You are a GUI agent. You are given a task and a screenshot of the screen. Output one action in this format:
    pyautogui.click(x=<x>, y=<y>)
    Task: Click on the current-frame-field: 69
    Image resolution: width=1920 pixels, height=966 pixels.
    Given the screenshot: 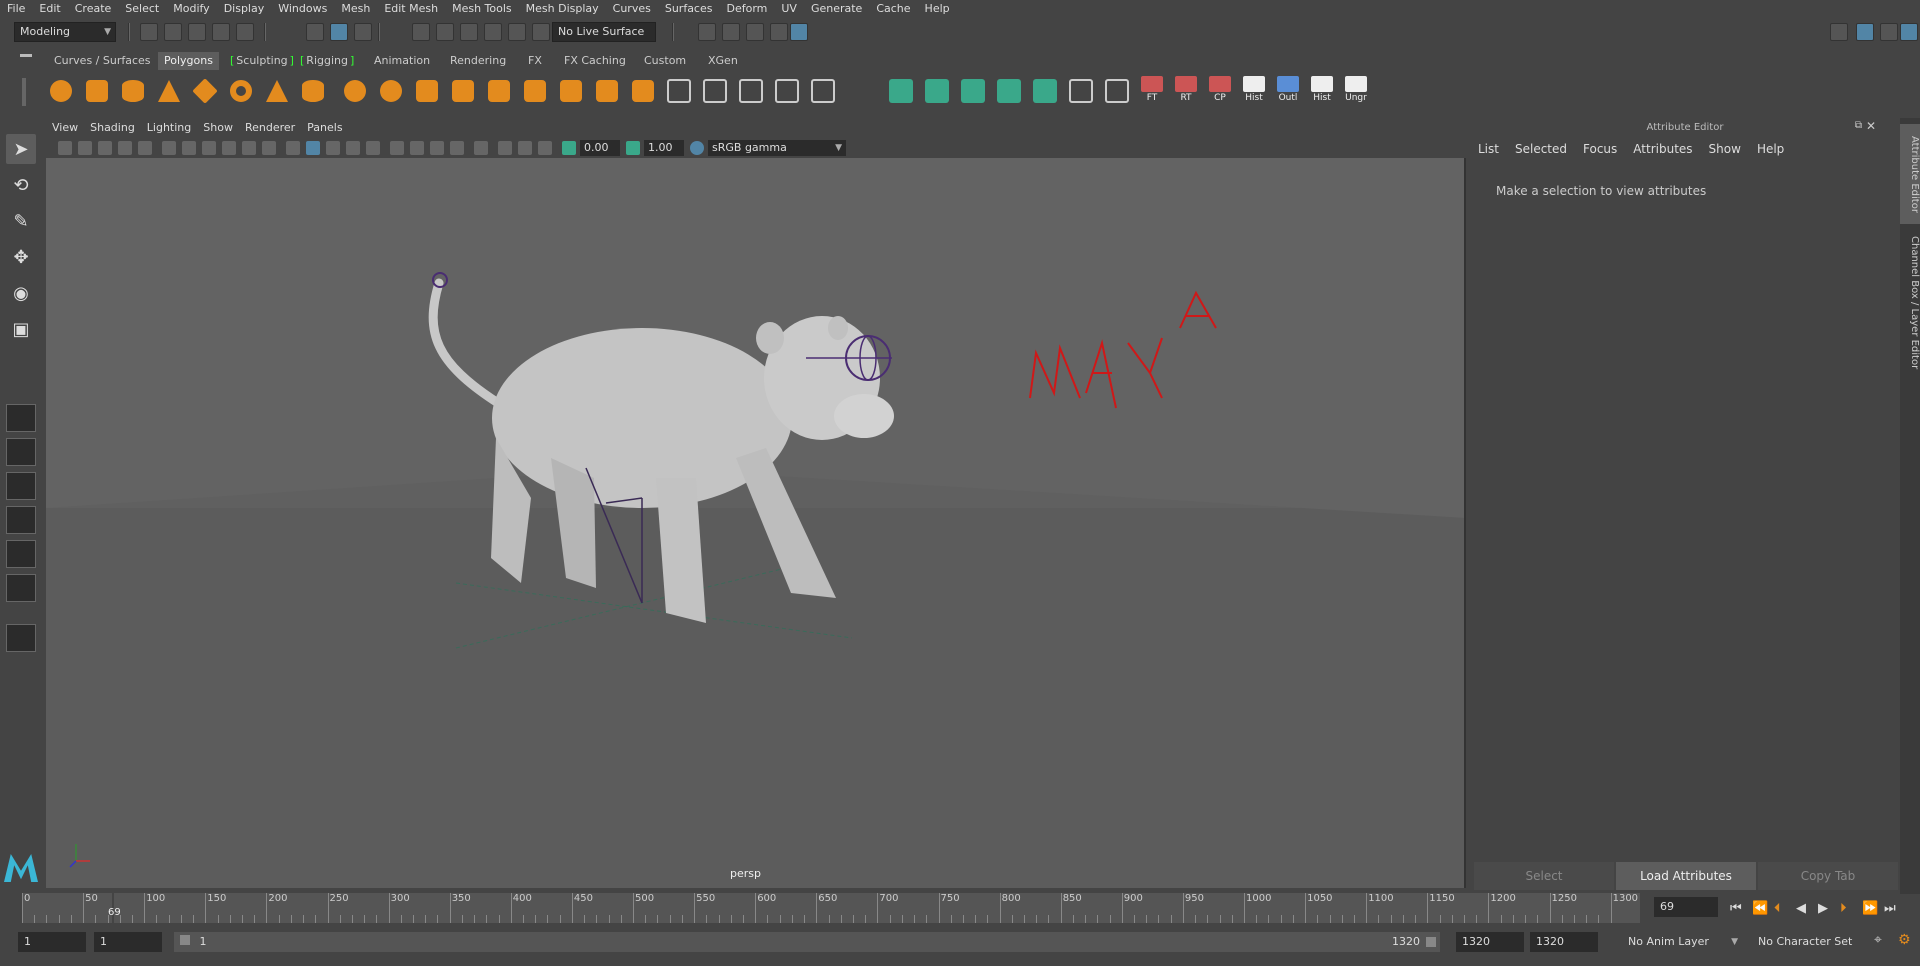 What is the action you would take?
    pyautogui.click(x=1686, y=907)
    